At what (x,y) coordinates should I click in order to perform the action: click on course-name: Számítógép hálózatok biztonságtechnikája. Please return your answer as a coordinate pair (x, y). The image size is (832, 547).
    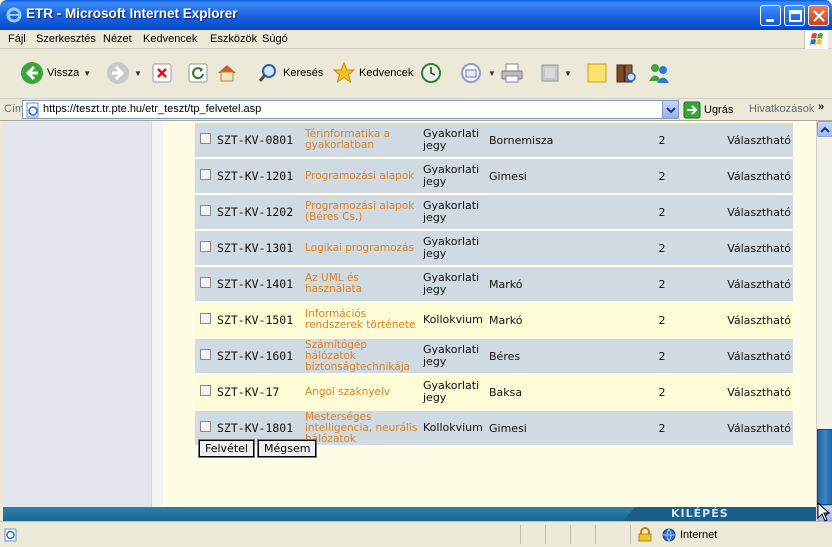
    Looking at the image, I should click on (357, 356).